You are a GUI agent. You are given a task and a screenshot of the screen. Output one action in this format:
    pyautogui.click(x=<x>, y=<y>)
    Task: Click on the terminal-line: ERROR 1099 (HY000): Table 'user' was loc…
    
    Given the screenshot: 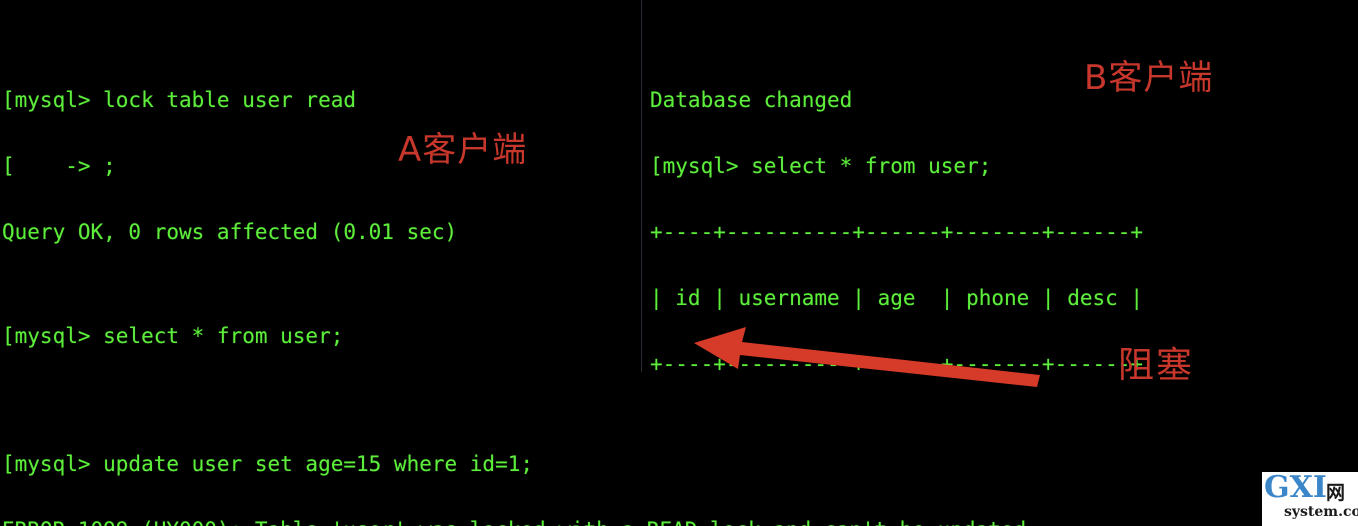 What is the action you would take?
    pyautogui.click(x=680, y=521)
    